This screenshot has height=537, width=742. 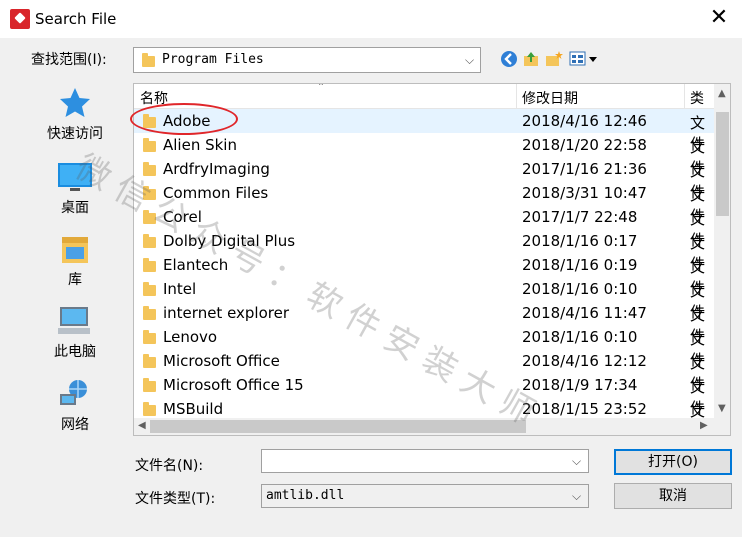 I want to click on list-item: Alien Skin 2018/1/20 22:58 文件, so click(x=424, y=155).